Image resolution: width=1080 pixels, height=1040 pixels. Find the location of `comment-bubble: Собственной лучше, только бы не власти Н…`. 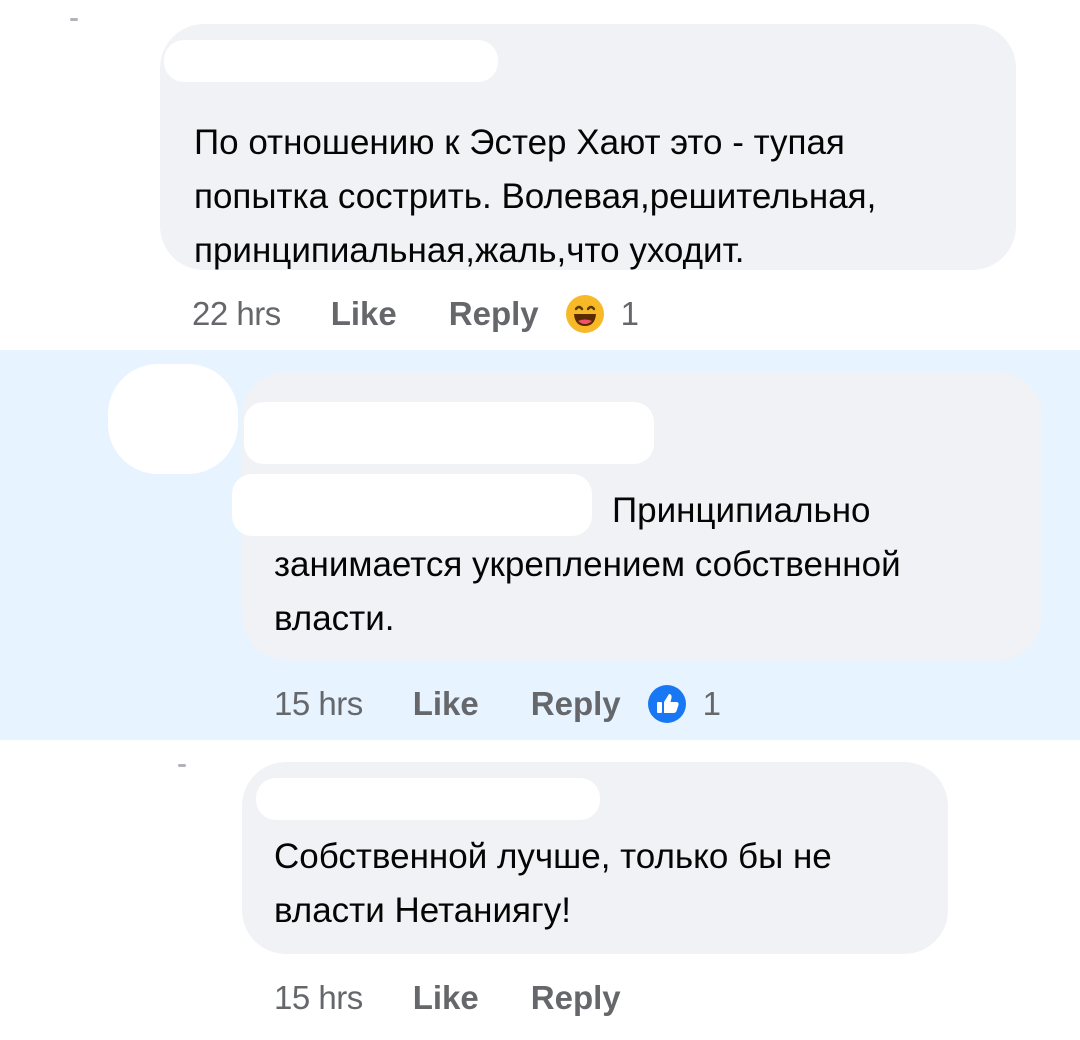

comment-bubble: Собственной лучше, только бы не власти Н… is located at coordinates (595, 858).